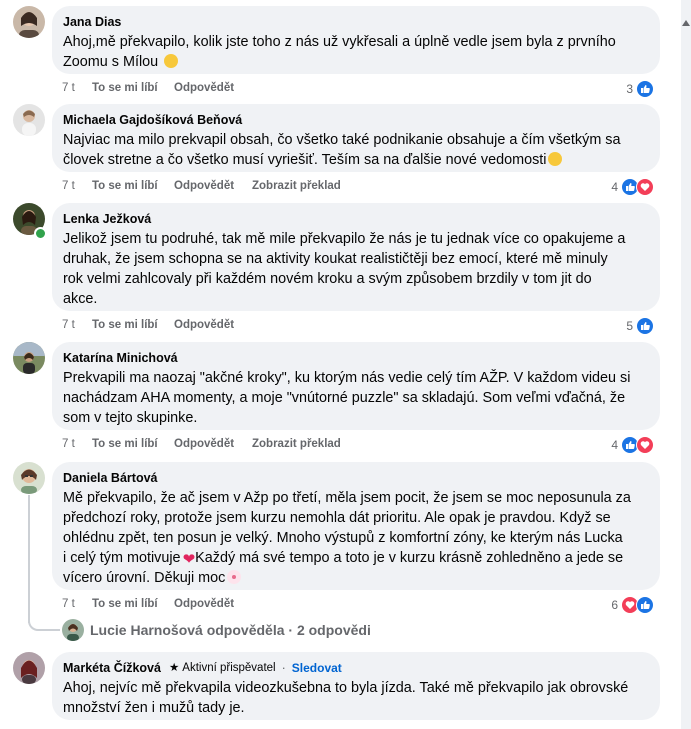 The height and width of the screenshot is (729, 691). What do you see at coordinates (107, 219) in the screenshot?
I see `author-name: Lenka Ježková` at bounding box center [107, 219].